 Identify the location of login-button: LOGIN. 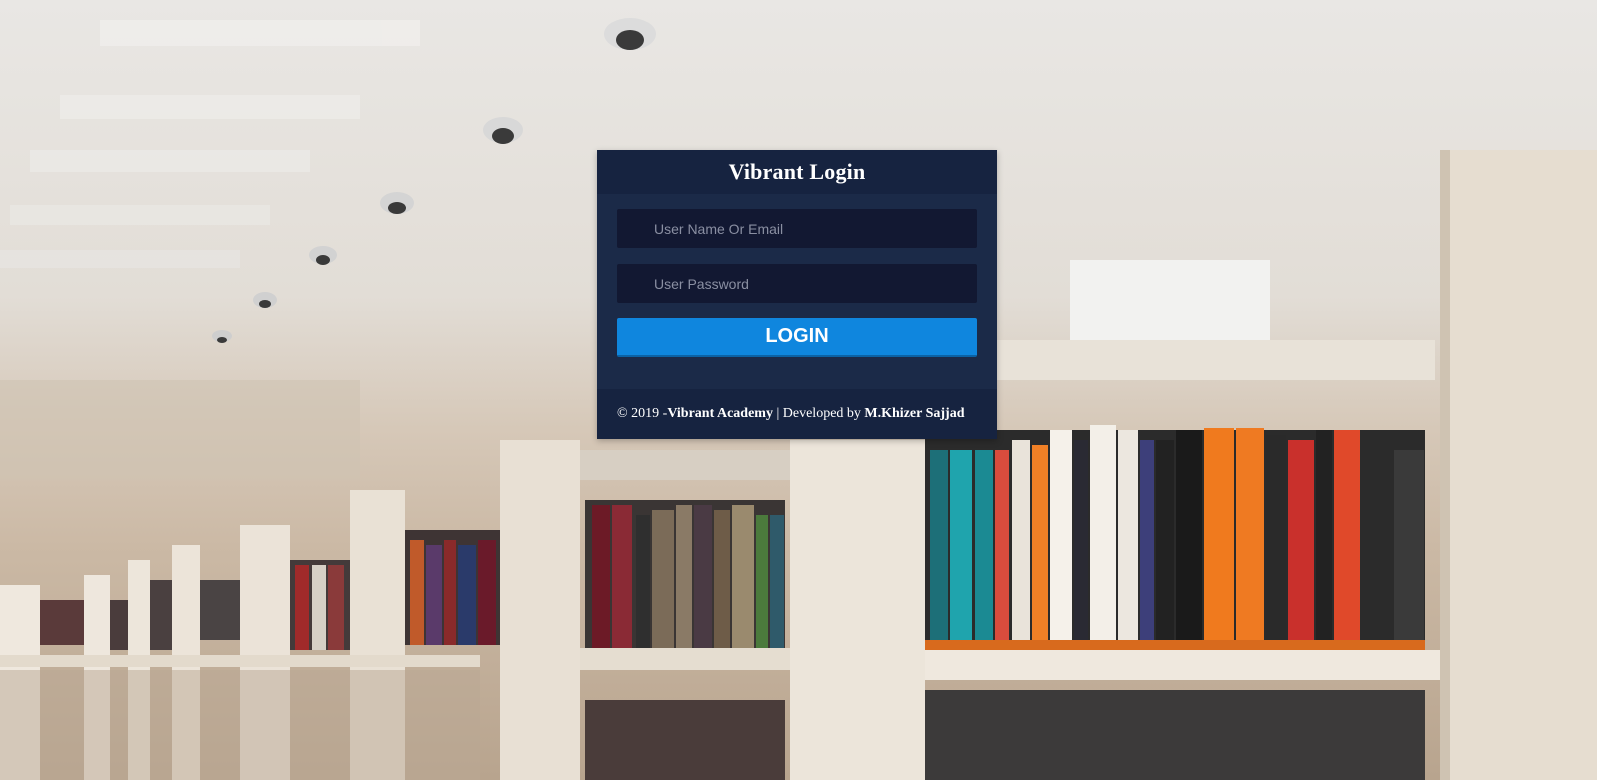
(797, 337).